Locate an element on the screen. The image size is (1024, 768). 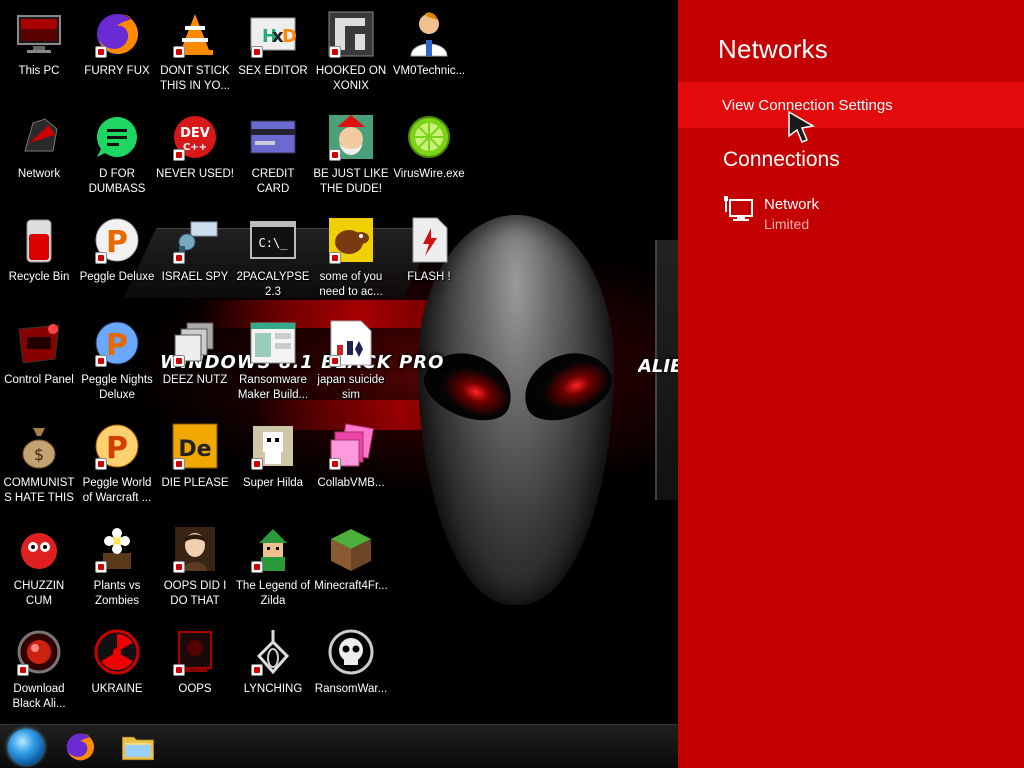
portrait-icon is located at coordinates (195, 549).